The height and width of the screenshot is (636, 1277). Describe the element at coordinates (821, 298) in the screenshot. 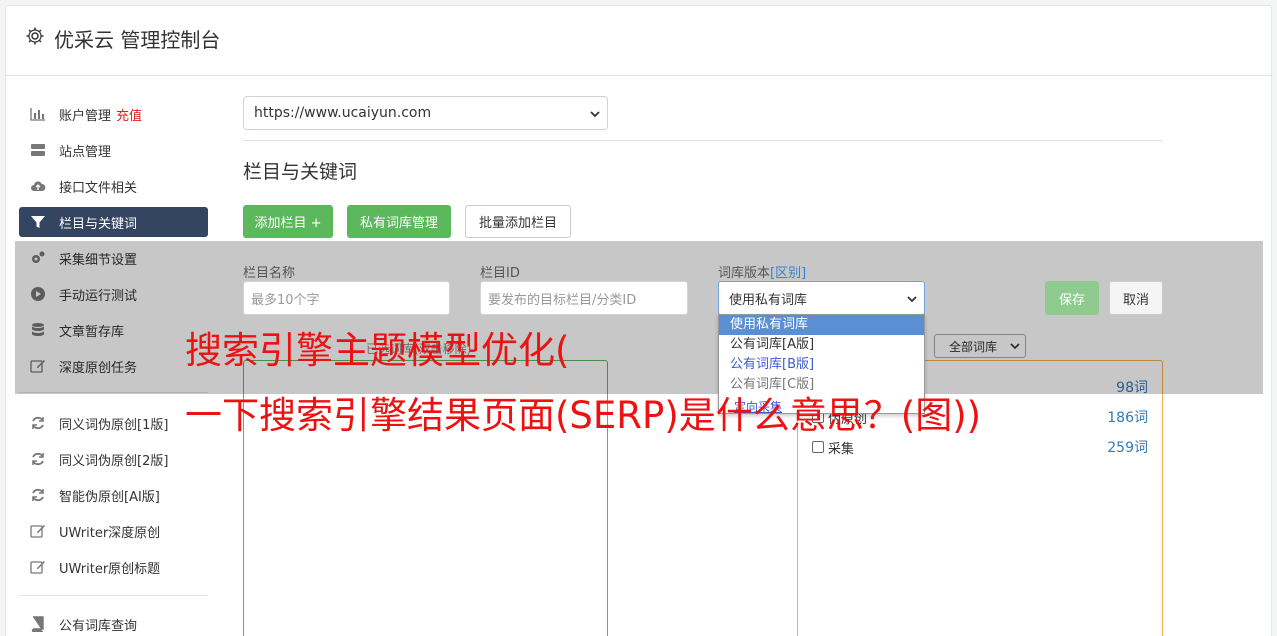

I see `lib-version-select: 使用私有词库` at that location.